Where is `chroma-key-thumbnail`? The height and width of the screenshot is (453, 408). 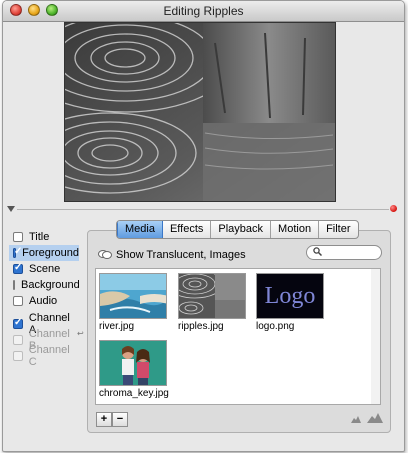 chroma-key-thumbnail is located at coordinates (133, 363).